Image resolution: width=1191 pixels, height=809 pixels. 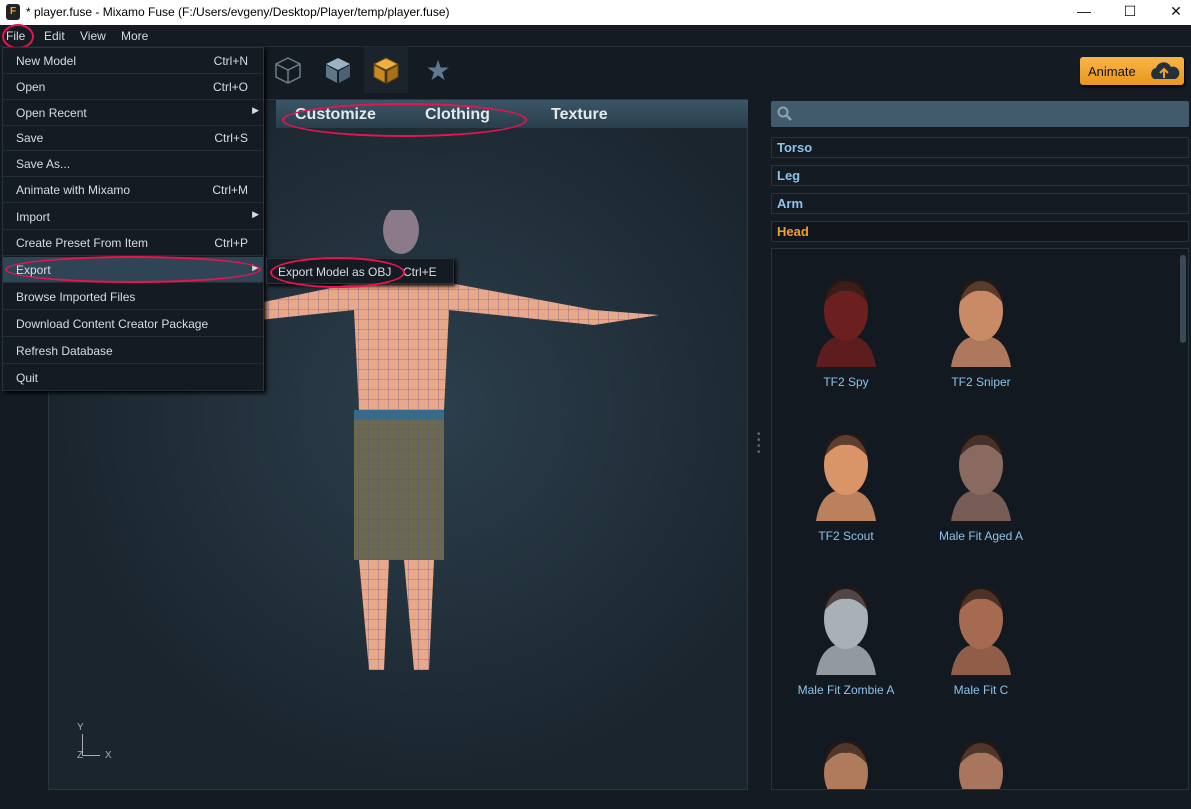 I want to click on menu-shortcut: Ctrl+S, so click(x=231, y=138).